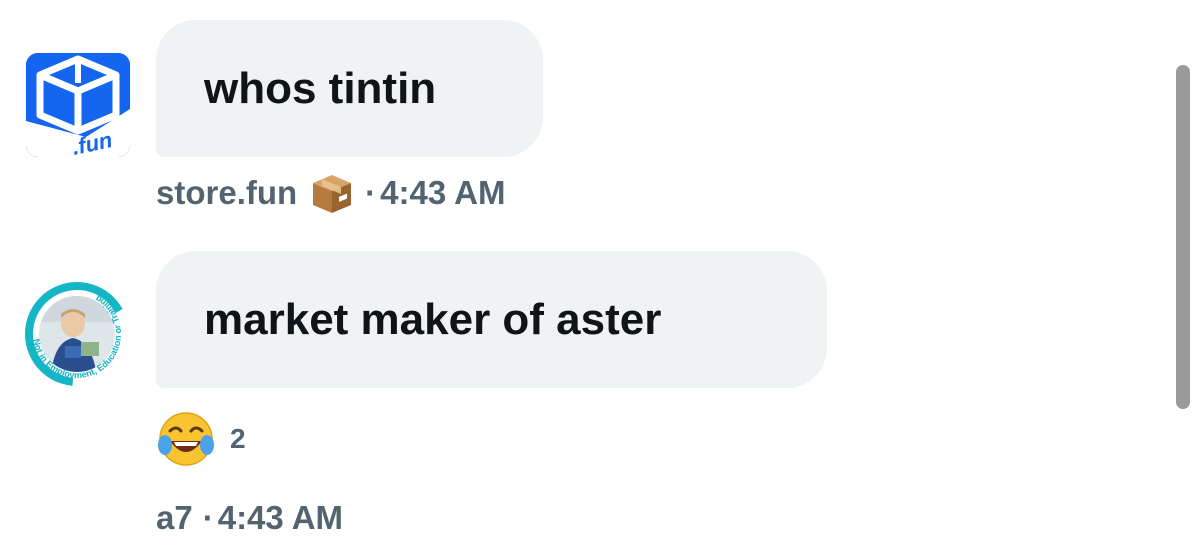  I want to click on message-bubble: whos tintin, so click(349, 88).